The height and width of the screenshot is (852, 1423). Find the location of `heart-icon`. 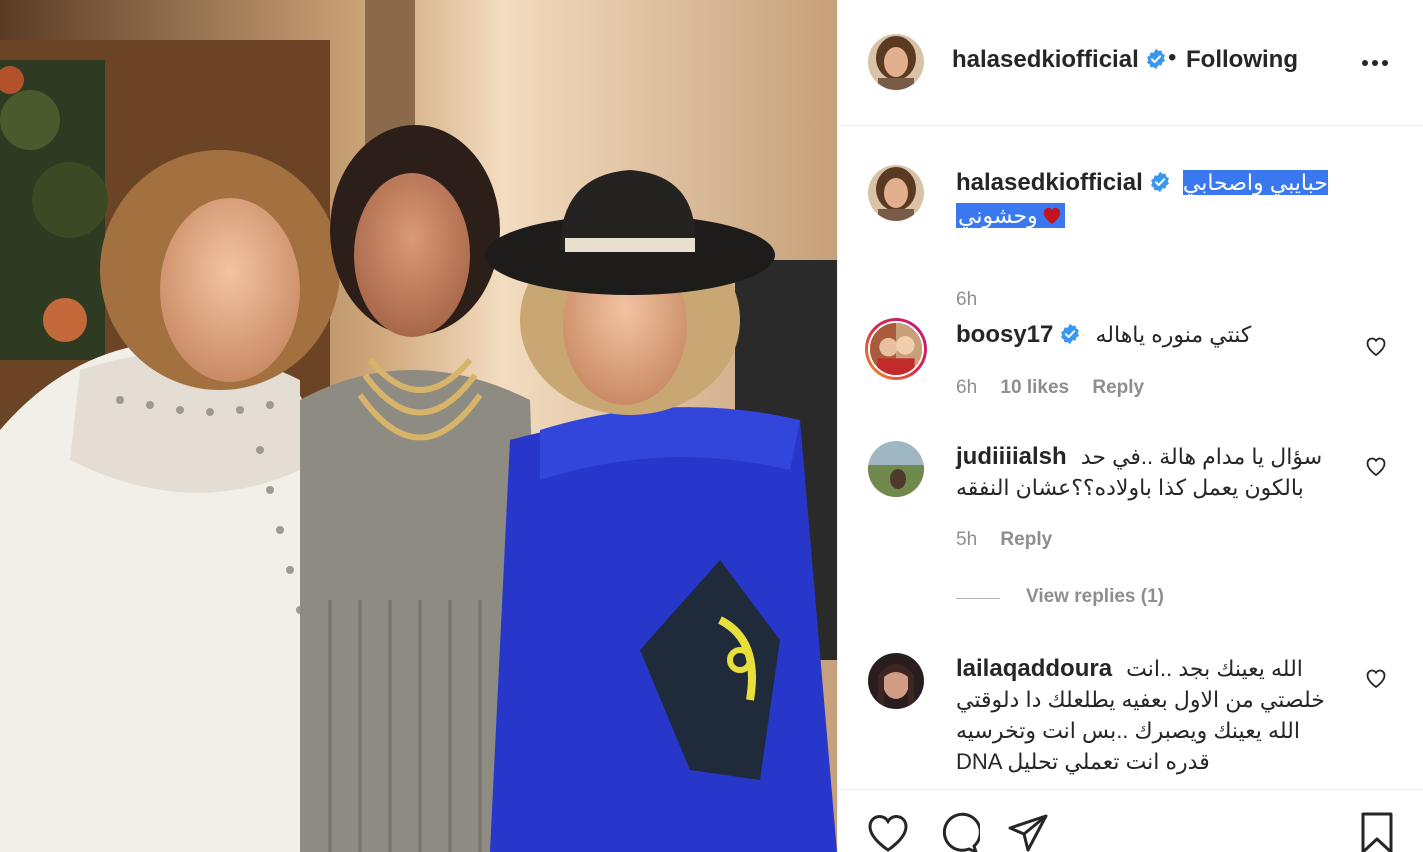

heart-icon is located at coordinates (888, 832).